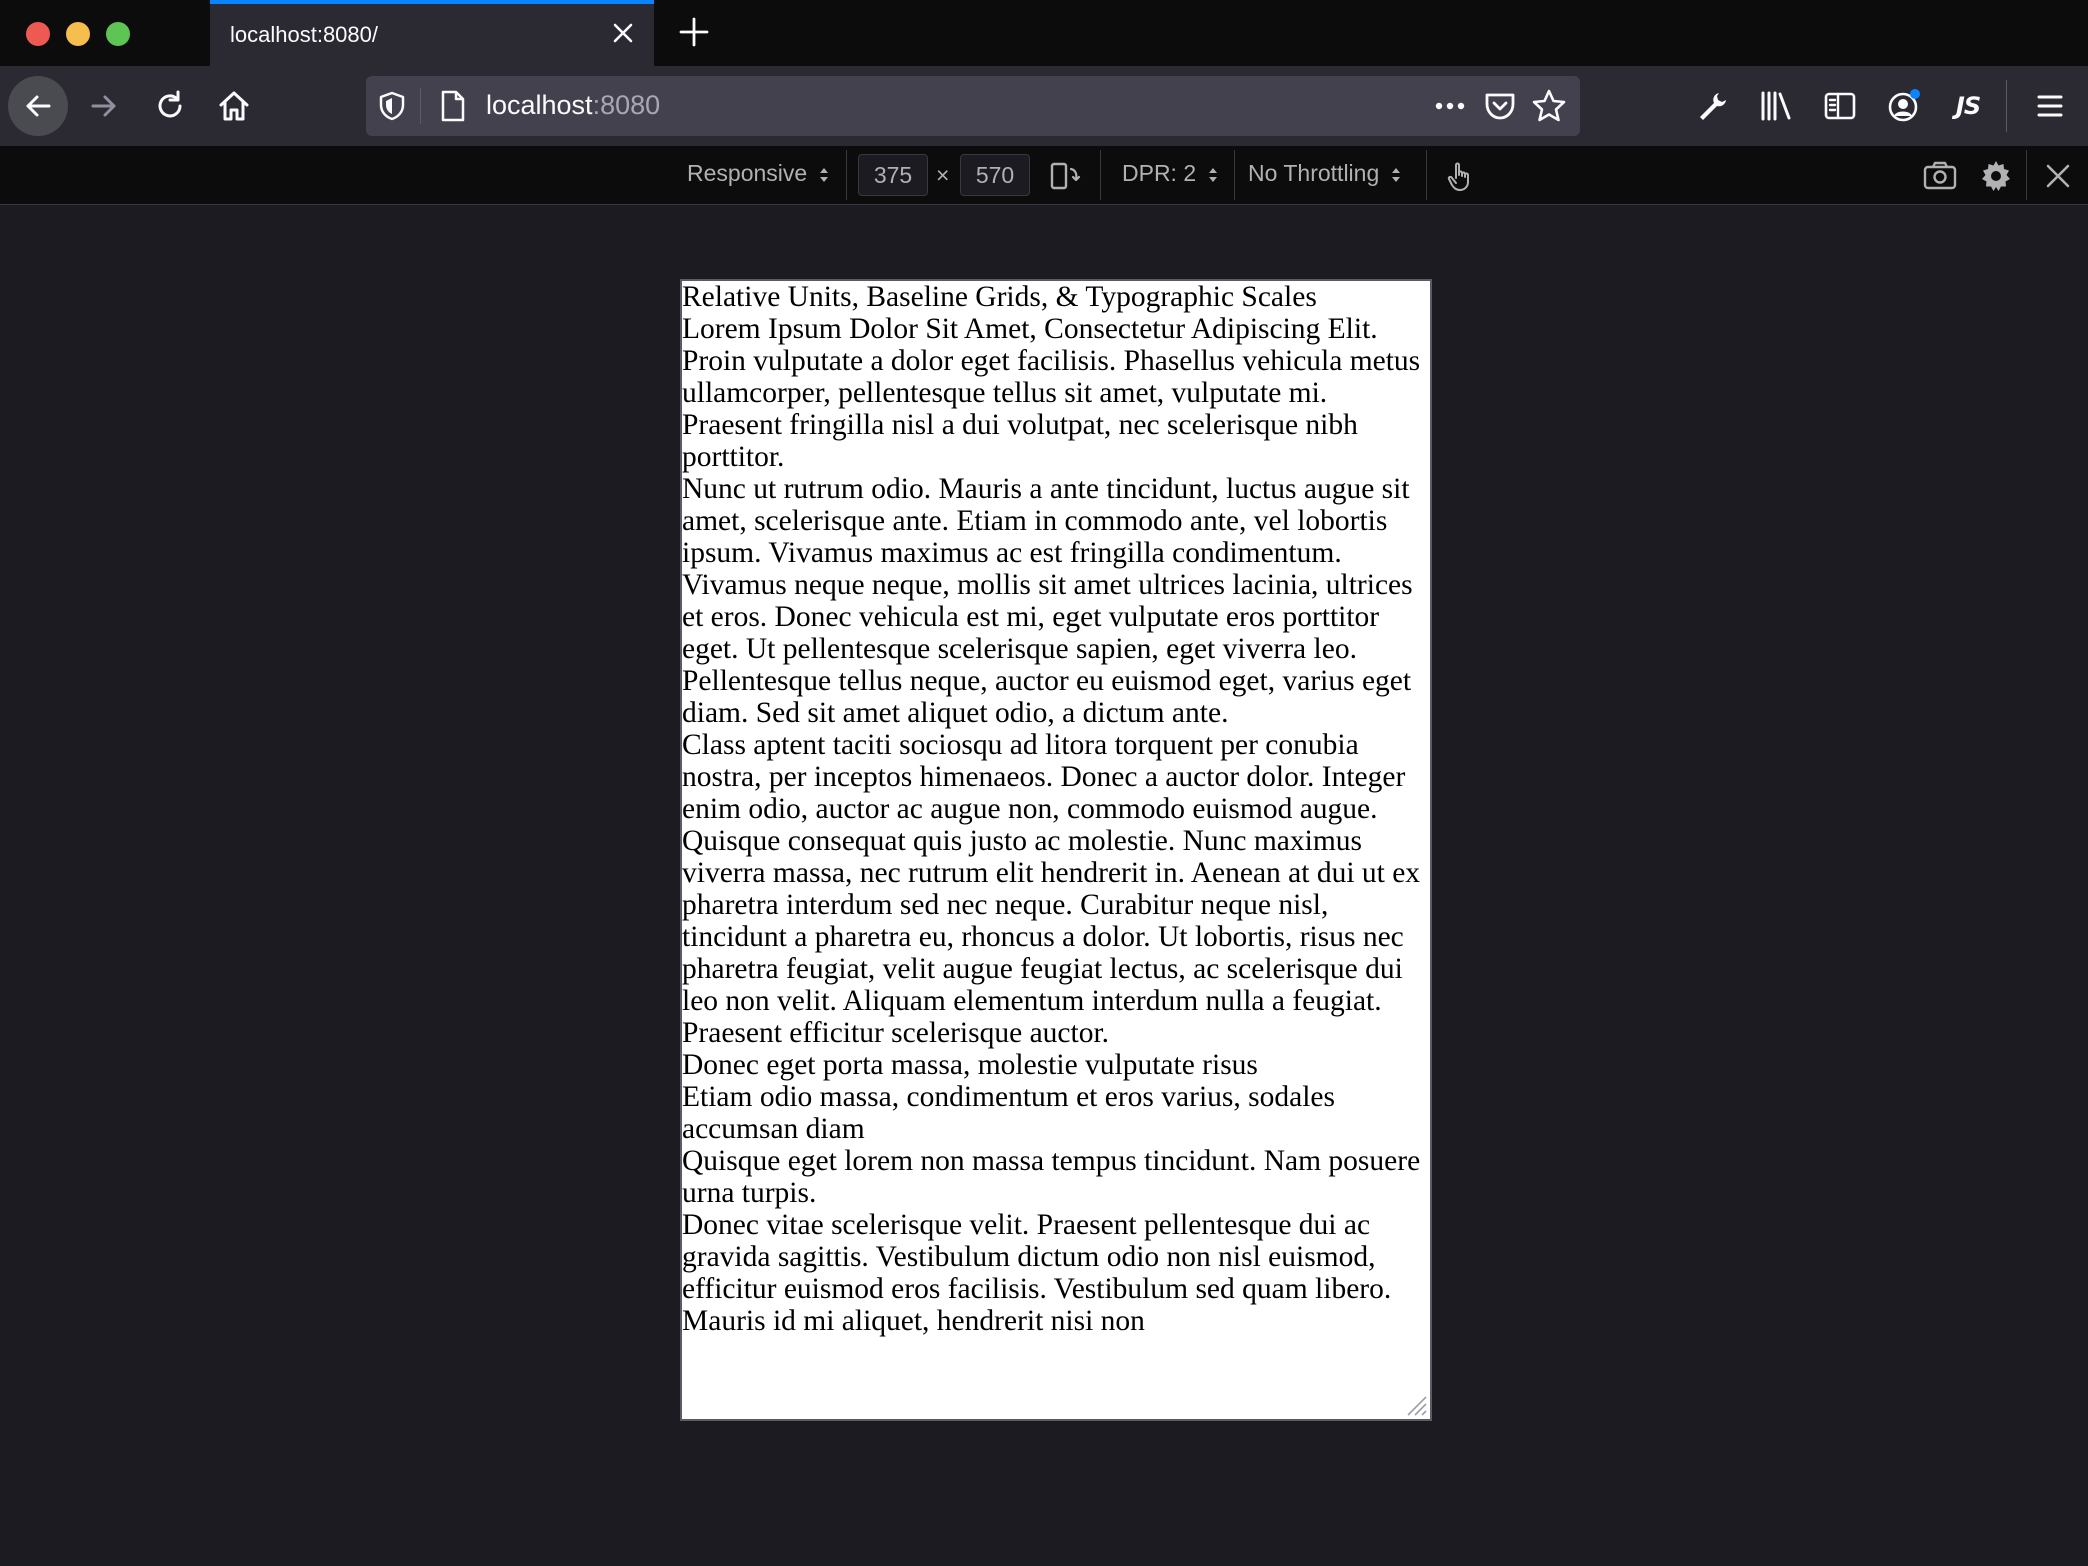  Describe the element at coordinates (453, 106) in the screenshot. I see `page-info-icon` at that location.